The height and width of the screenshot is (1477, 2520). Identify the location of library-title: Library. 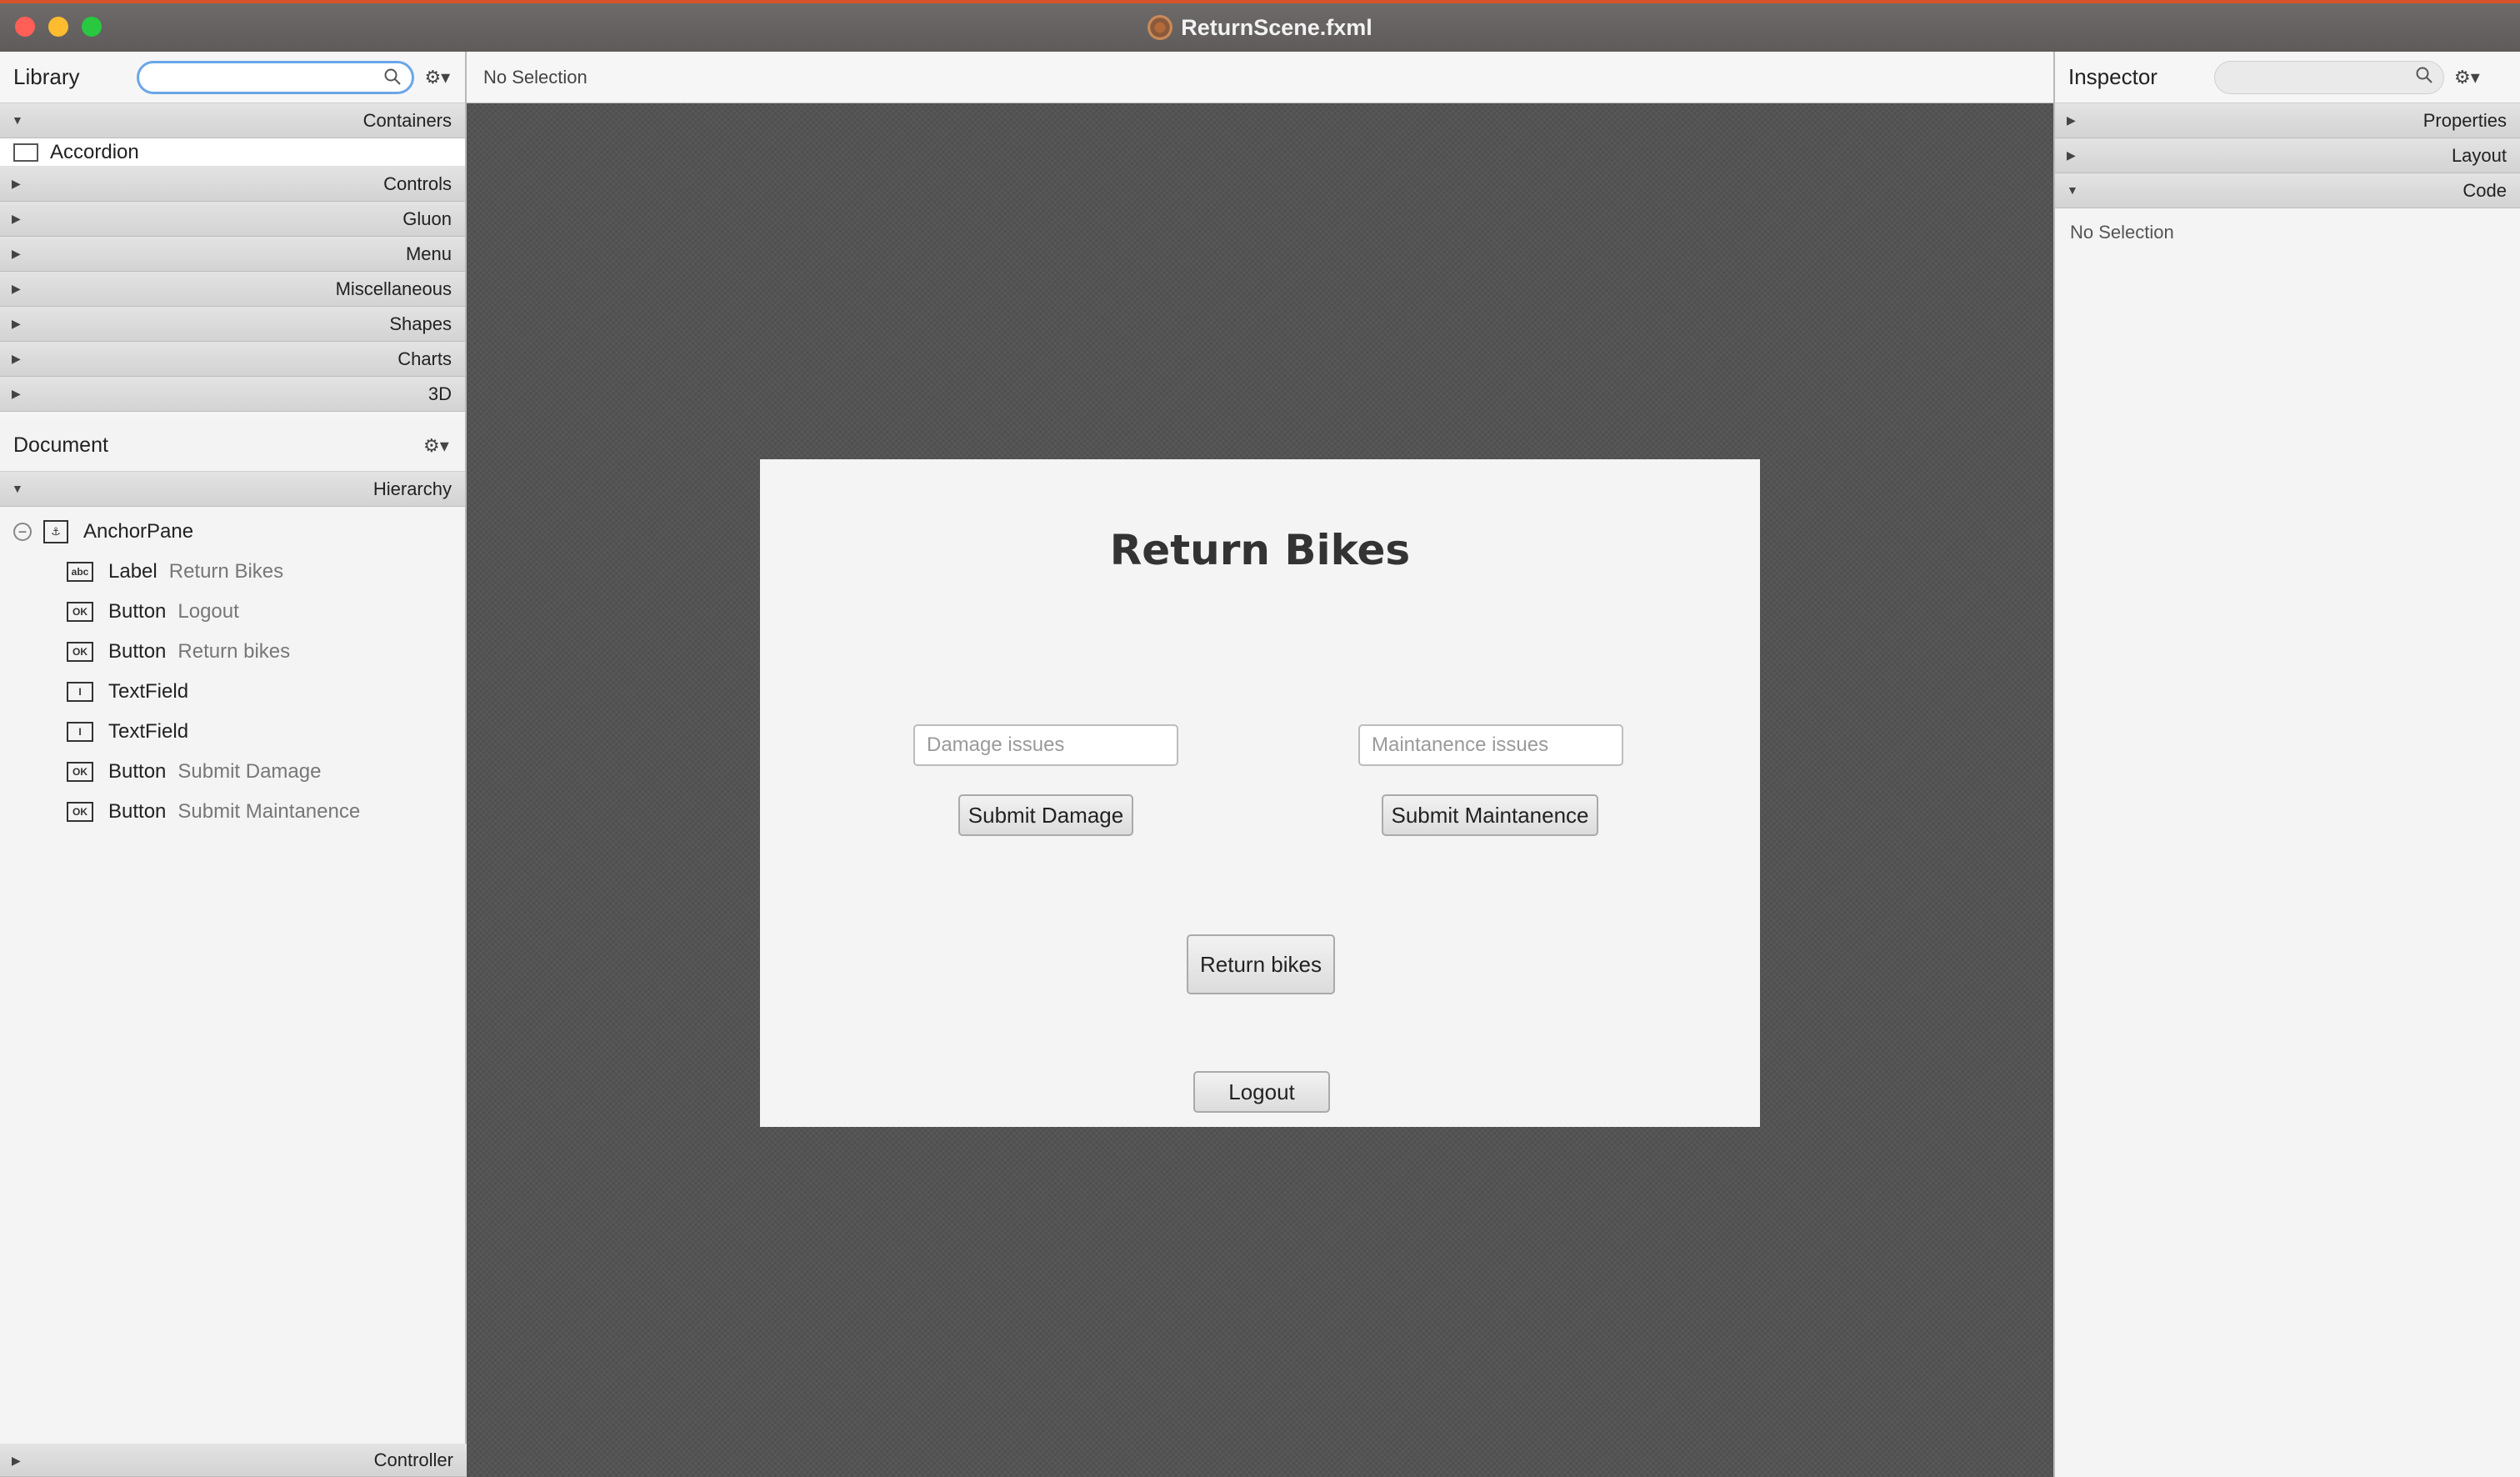
(46, 76).